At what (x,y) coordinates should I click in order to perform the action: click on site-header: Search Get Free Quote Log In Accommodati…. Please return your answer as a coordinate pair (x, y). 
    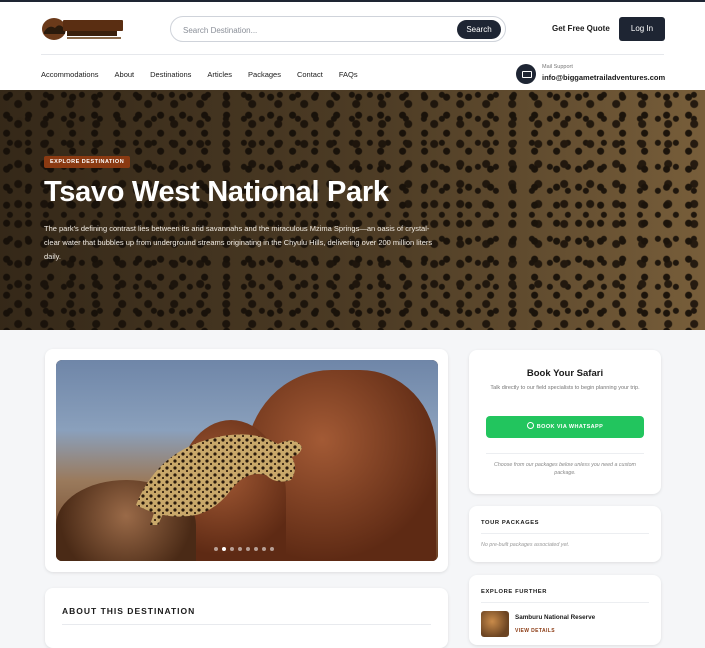
    Looking at the image, I should click on (352, 46).